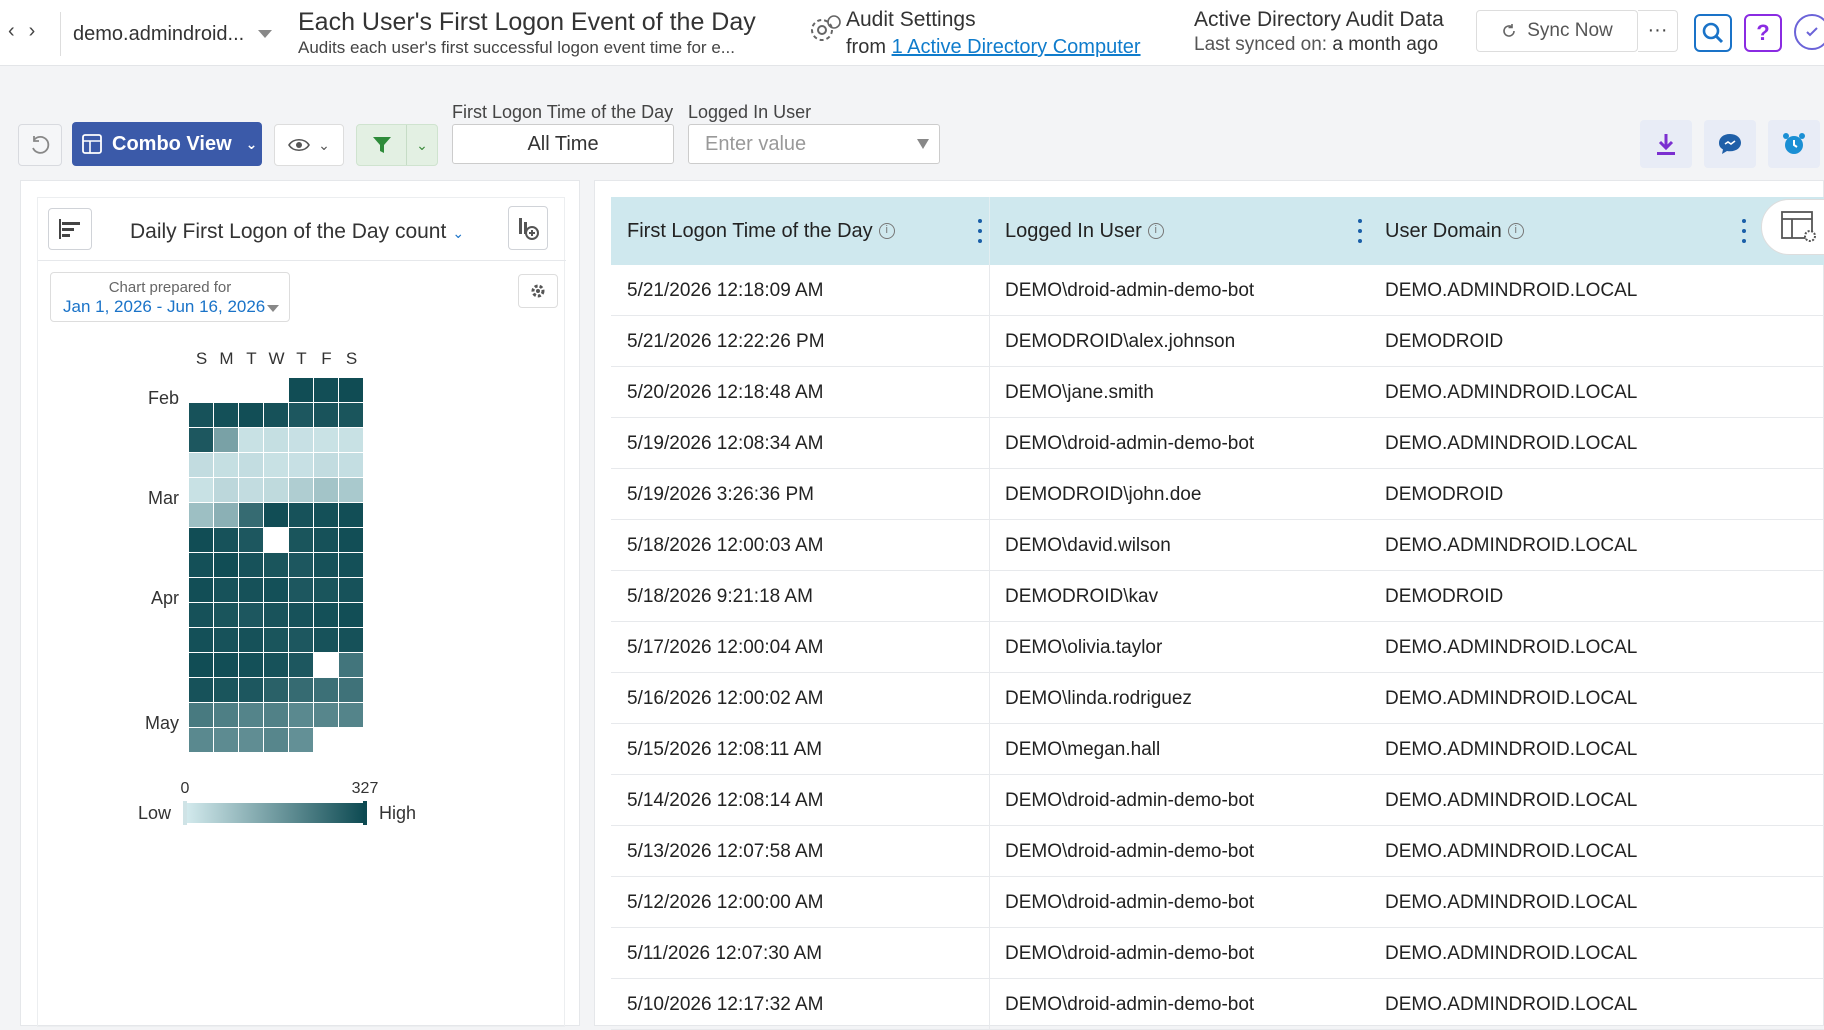 The image size is (1824, 1030). I want to click on filter-icon, so click(381, 145).